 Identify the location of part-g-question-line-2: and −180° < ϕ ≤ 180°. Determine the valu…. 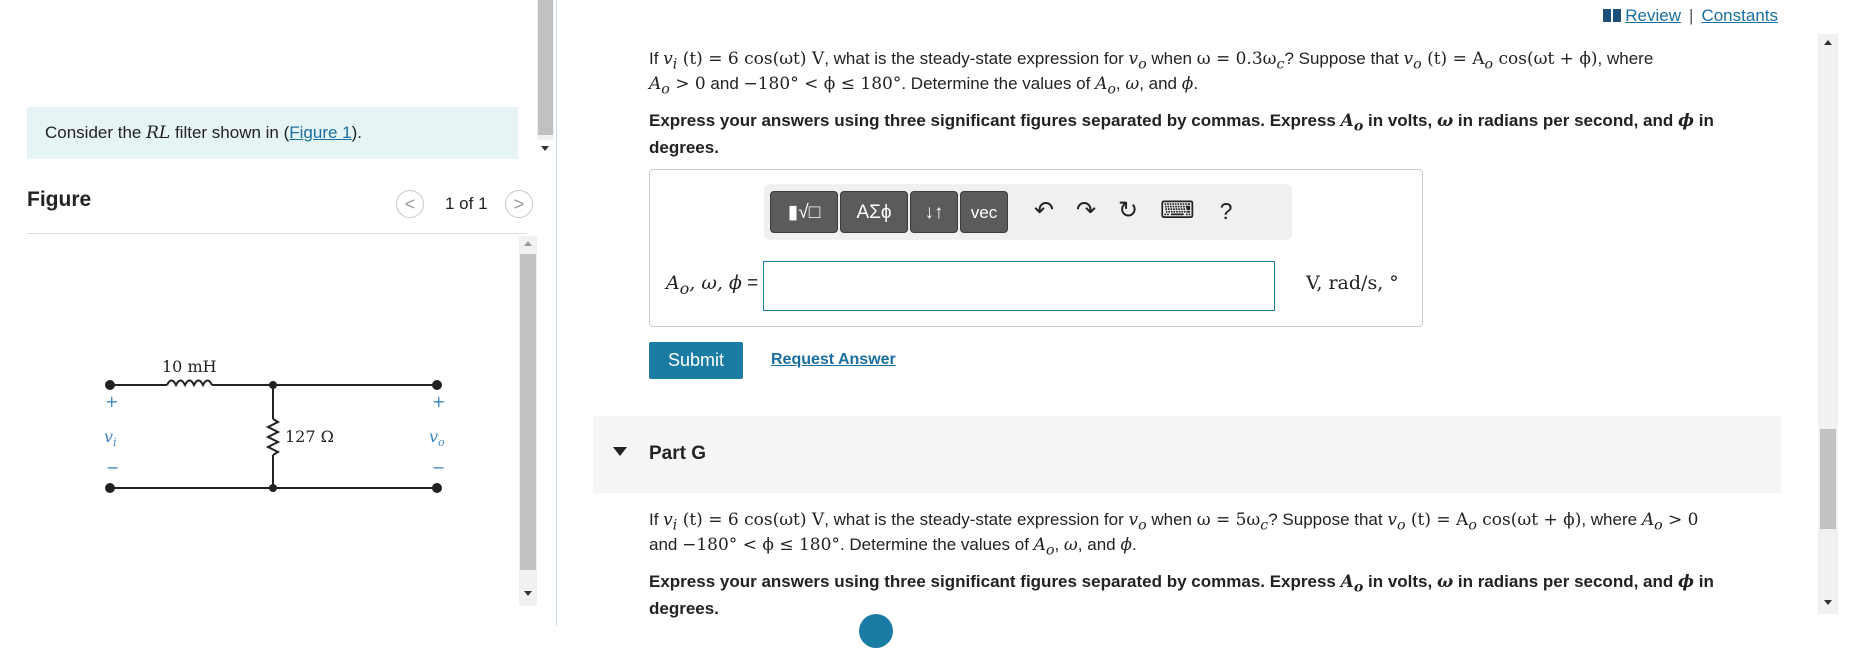
(893, 547).